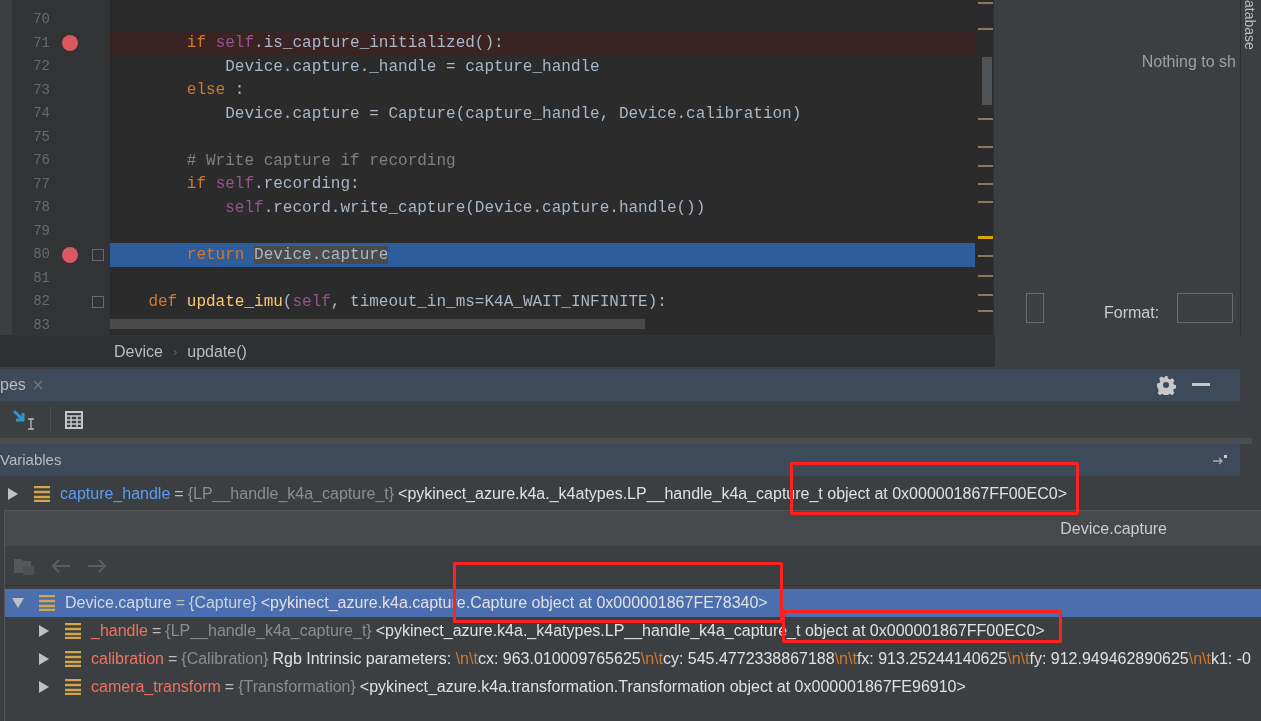 This screenshot has height=721, width=1261. Describe the element at coordinates (287, 255) in the screenshot. I see `code-line: return Device.capture` at that location.